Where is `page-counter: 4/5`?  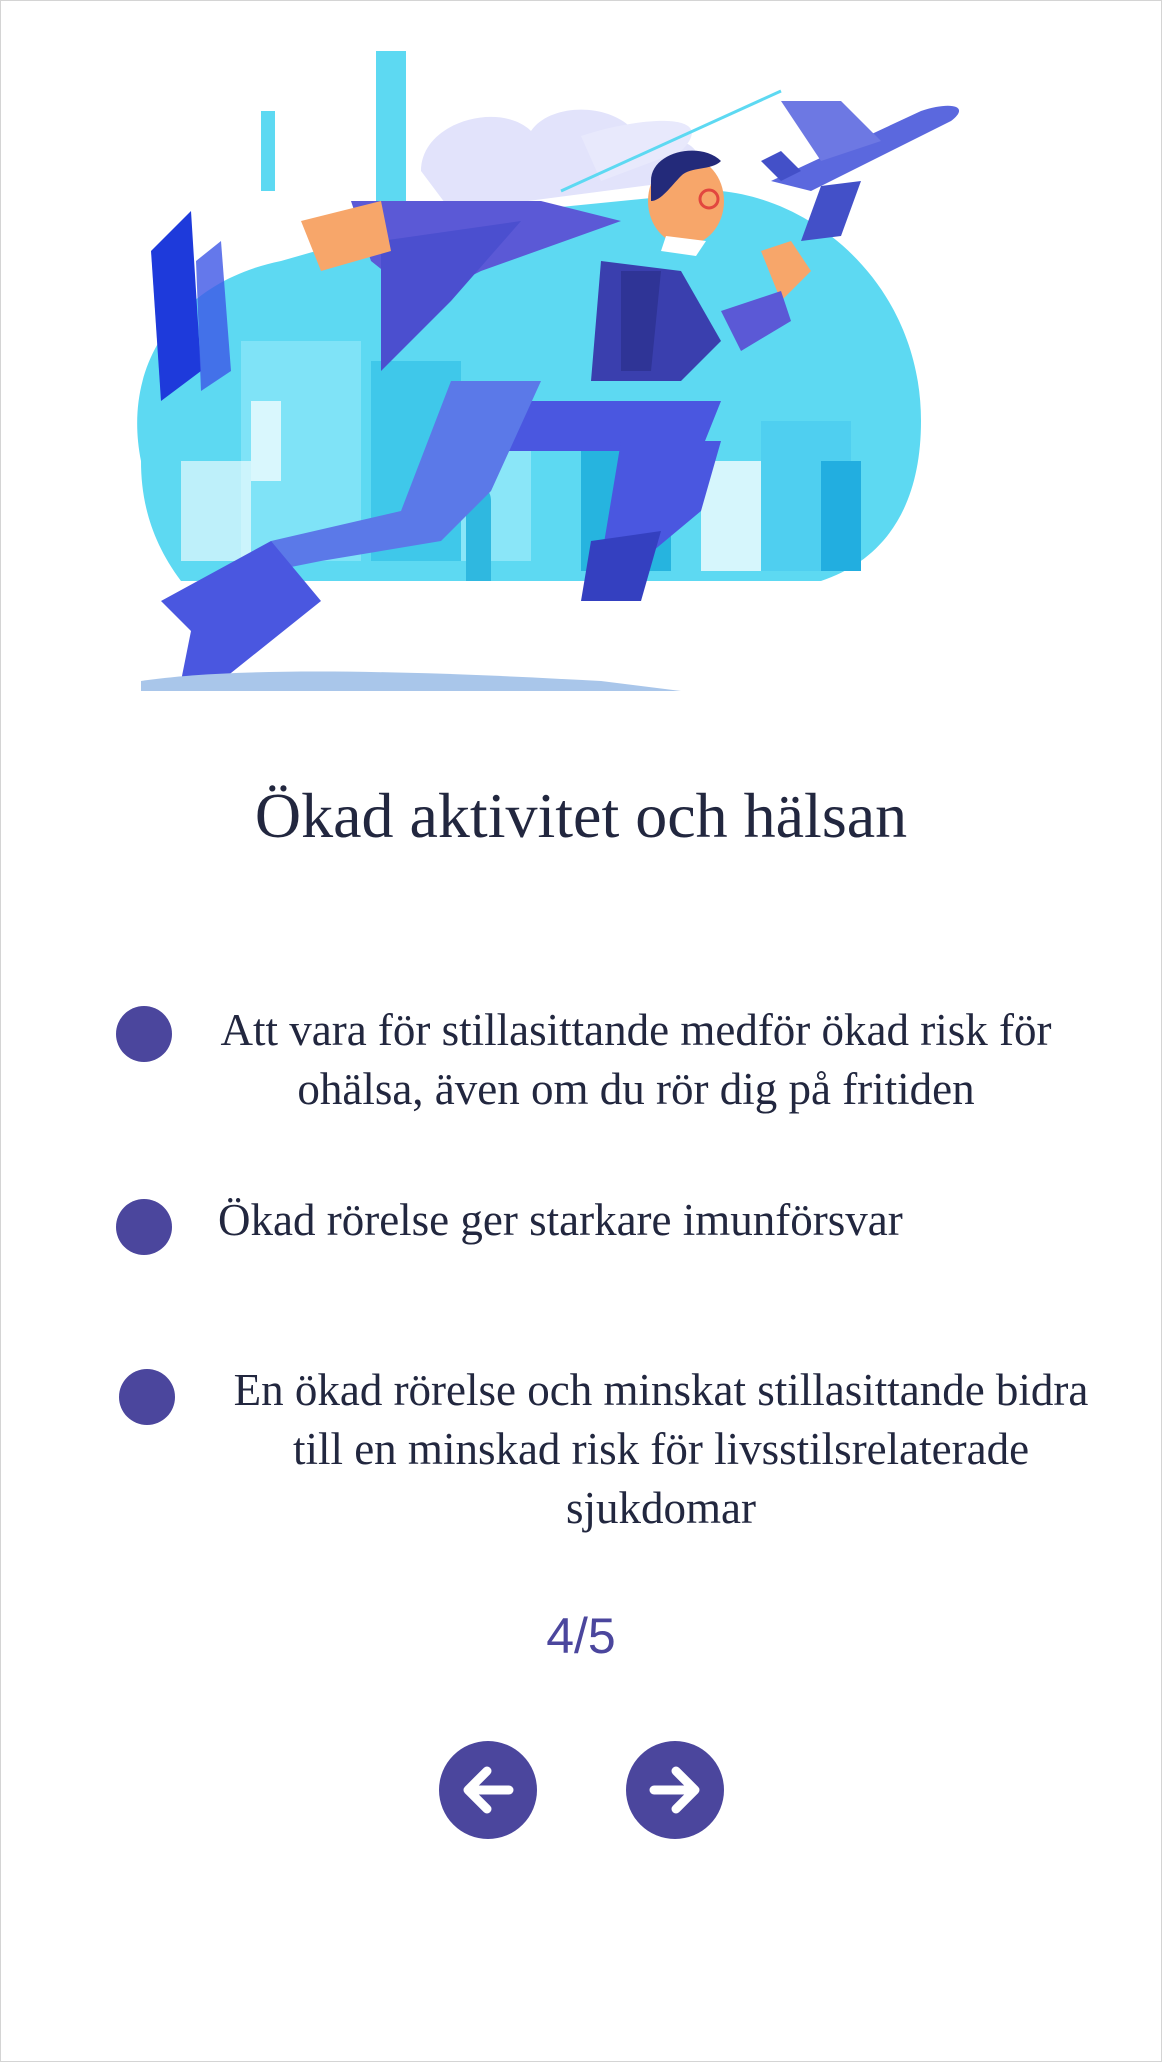
page-counter: 4/5 is located at coordinates (581, 1636).